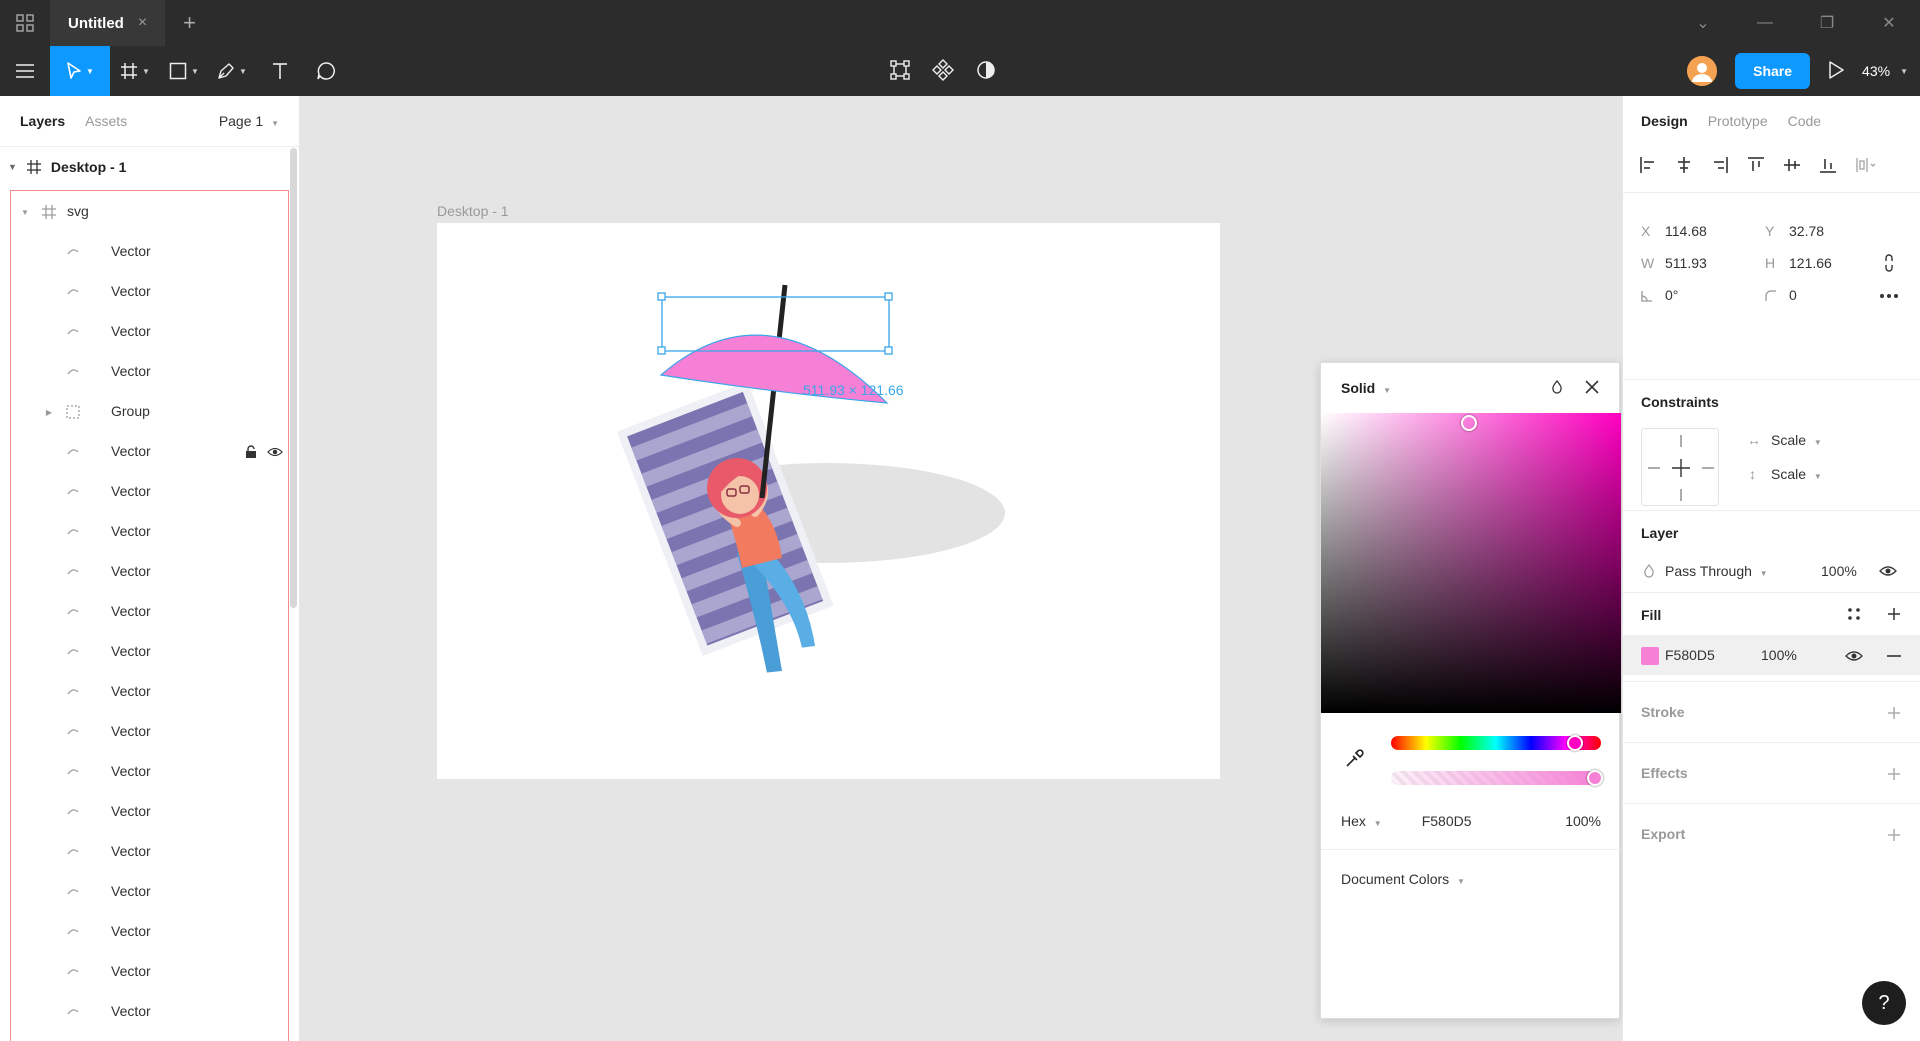  I want to click on opacity-slider, so click(1496, 778).